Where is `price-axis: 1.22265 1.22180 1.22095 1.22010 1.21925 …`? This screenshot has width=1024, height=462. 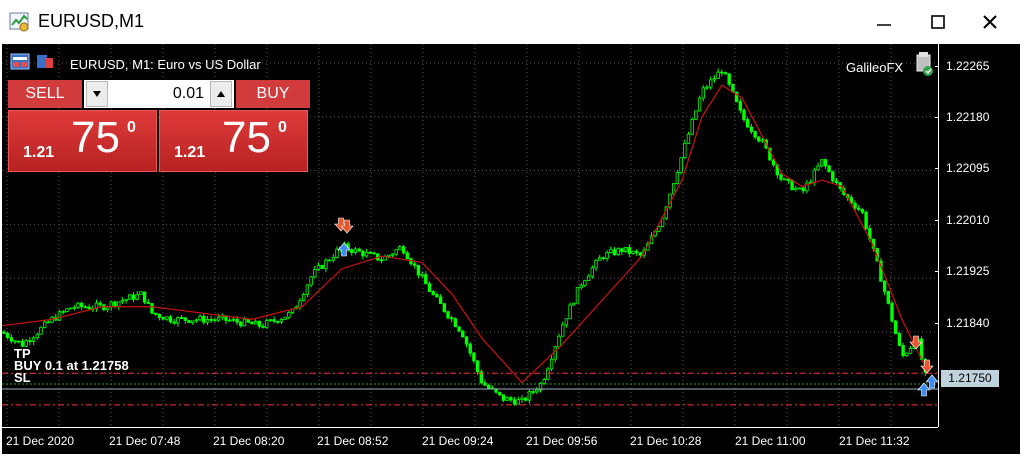 price-axis: 1.22265 1.22180 1.22095 1.22010 1.21925 … is located at coordinates (978, 235).